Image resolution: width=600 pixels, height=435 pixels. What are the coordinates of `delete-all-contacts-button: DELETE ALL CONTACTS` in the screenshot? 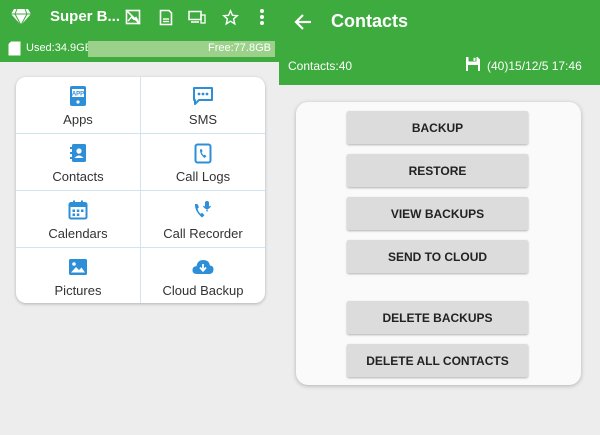 It's located at (437, 360).